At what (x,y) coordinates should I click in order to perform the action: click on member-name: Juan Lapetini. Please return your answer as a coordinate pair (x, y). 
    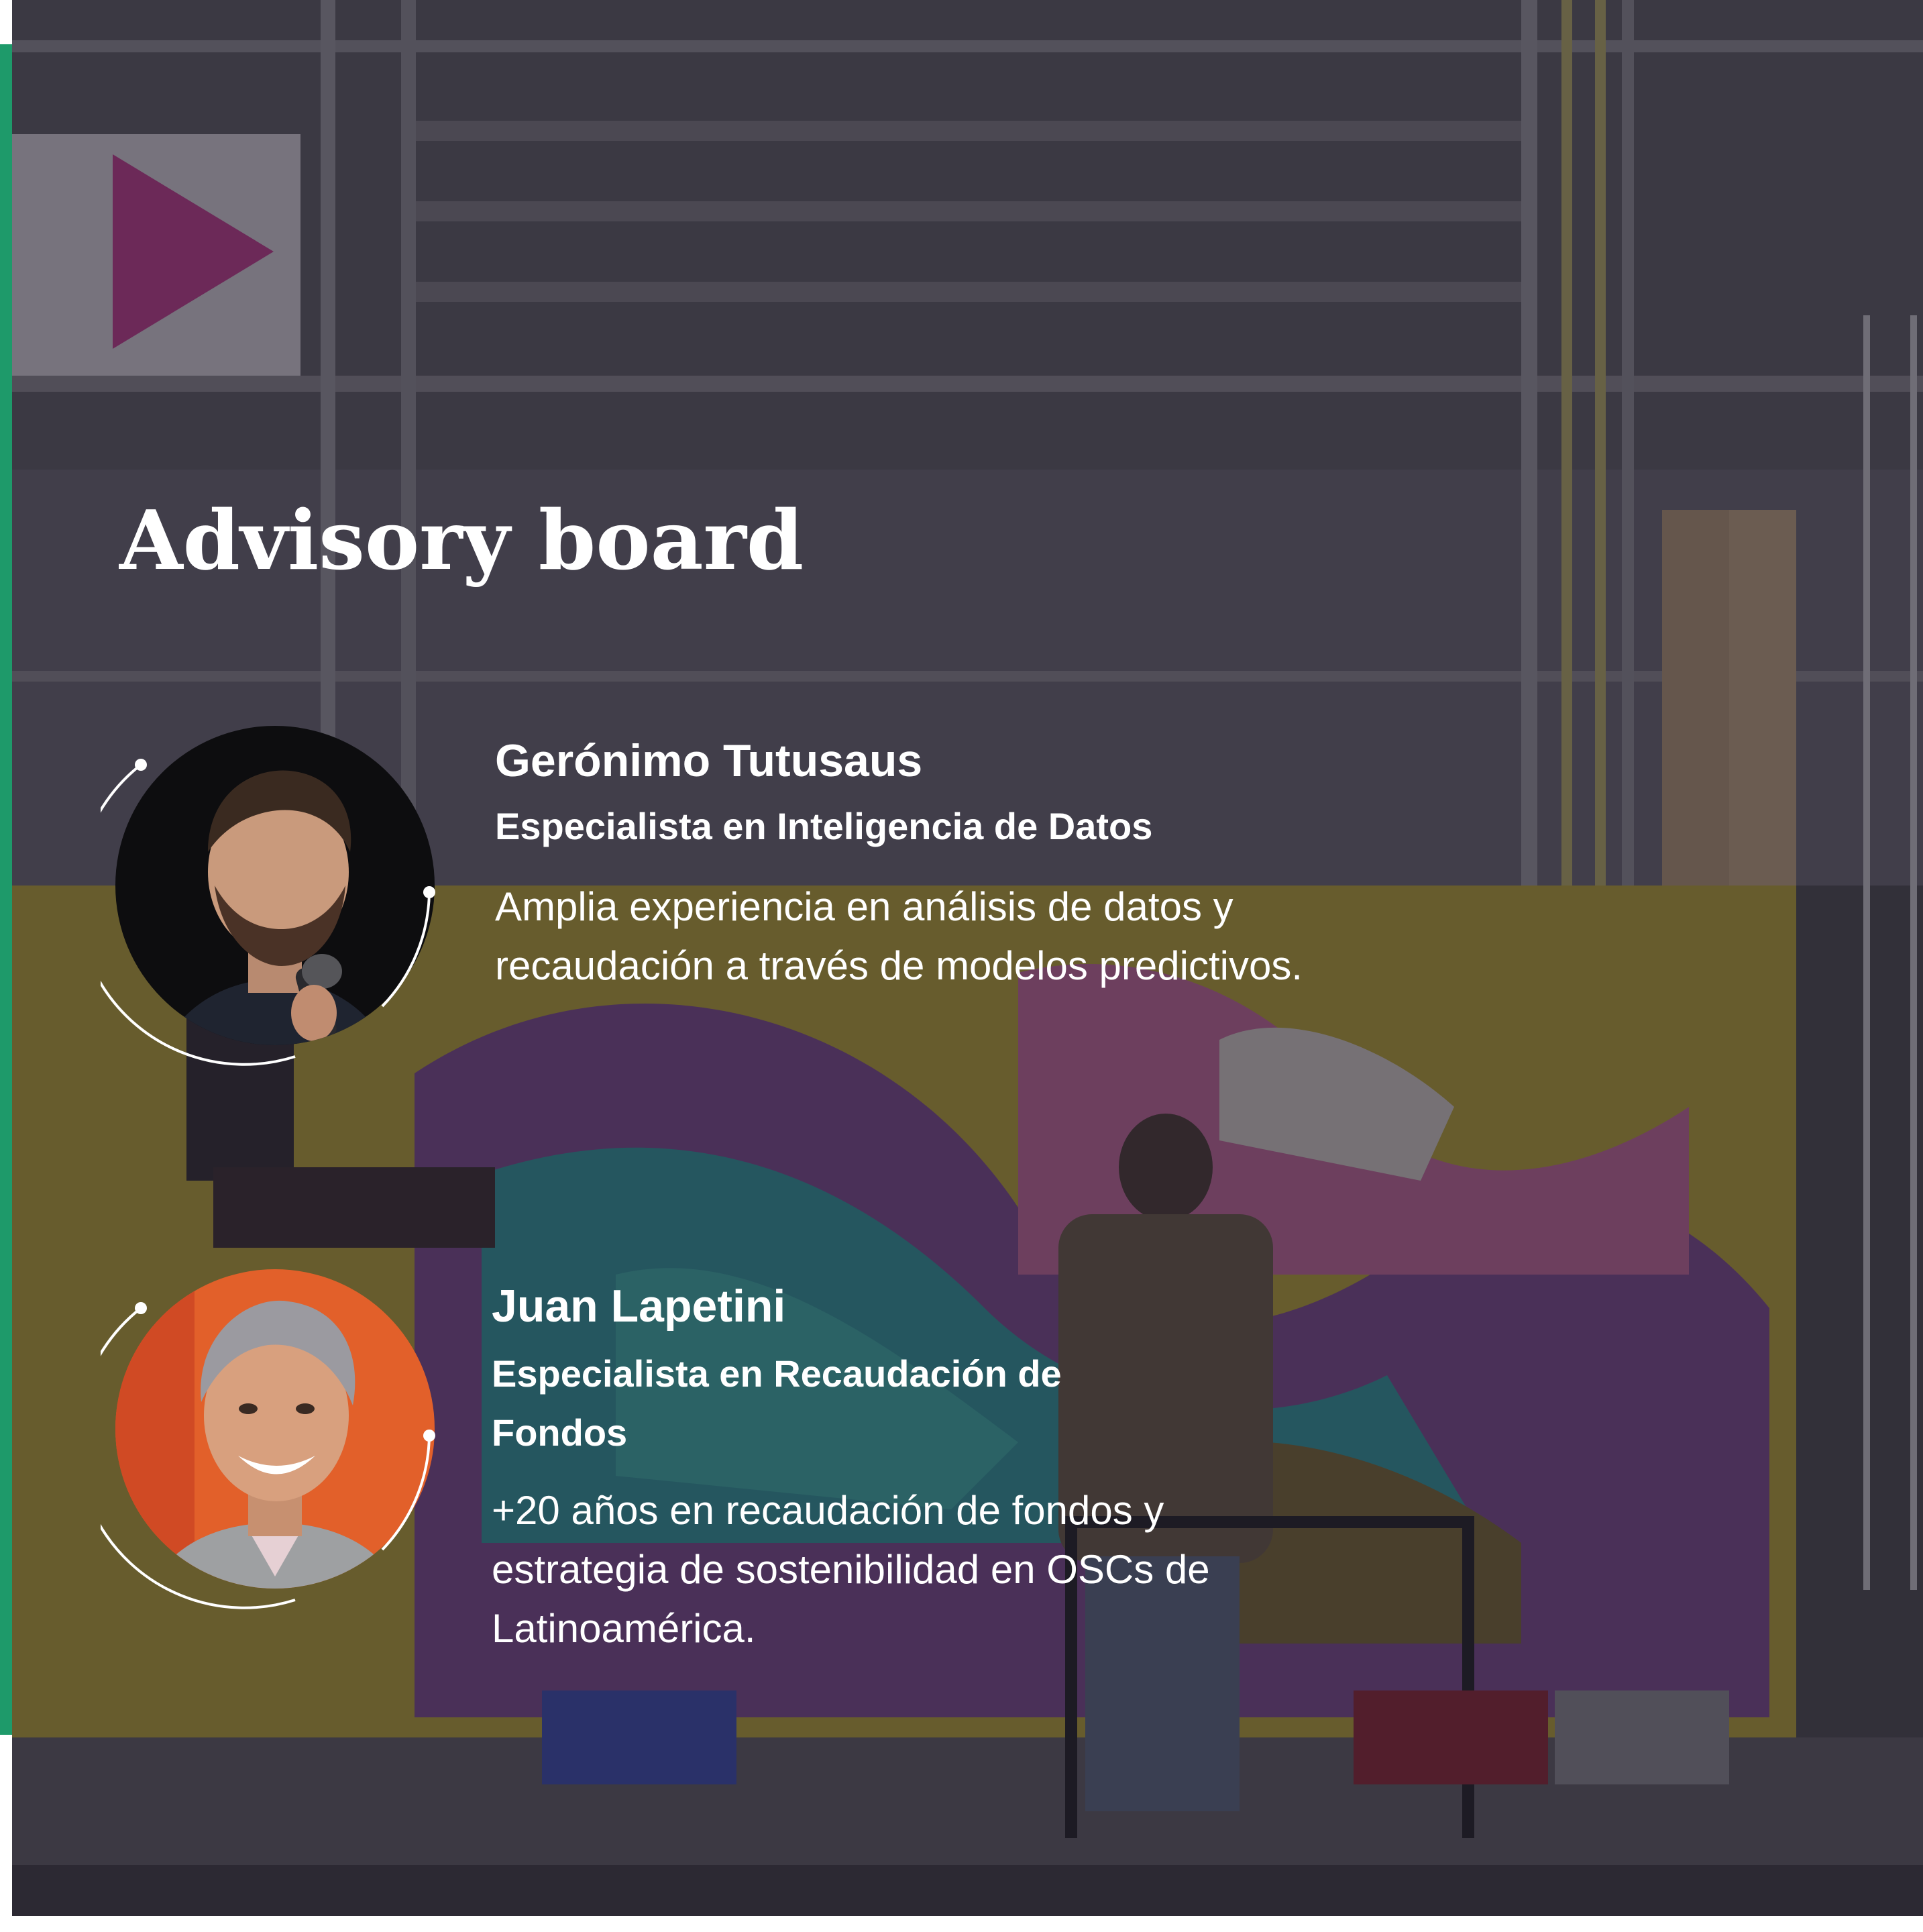
    Looking at the image, I should click on (639, 1306).